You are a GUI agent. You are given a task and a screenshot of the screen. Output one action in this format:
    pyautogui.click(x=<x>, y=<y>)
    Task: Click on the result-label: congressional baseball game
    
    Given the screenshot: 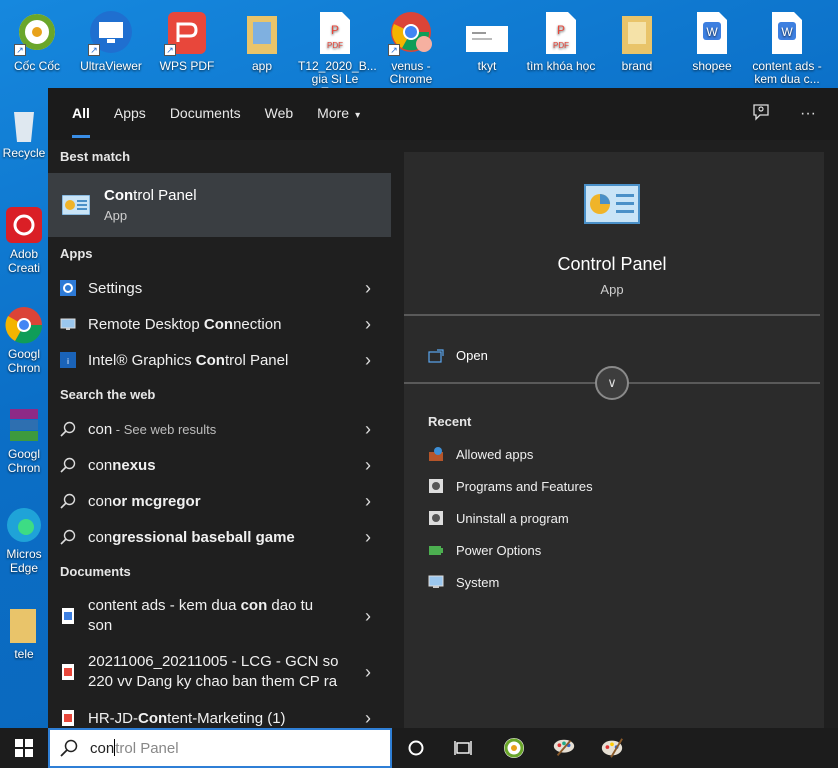 What is the action you would take?
    pyautogui.click(x=191, y=537)
    